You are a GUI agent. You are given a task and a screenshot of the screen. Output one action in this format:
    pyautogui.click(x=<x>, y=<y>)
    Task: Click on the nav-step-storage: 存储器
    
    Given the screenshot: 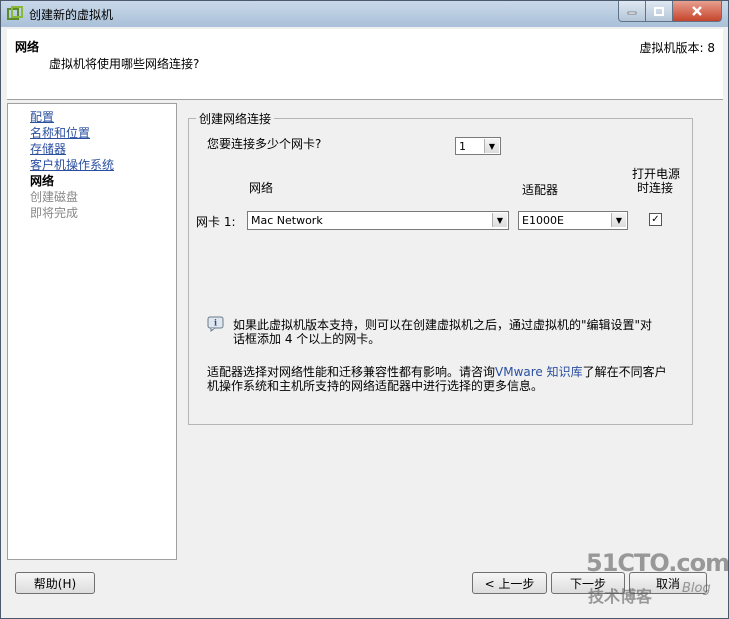 What is the action you would take?
    pyautogui.click(x=48, y=149)
    